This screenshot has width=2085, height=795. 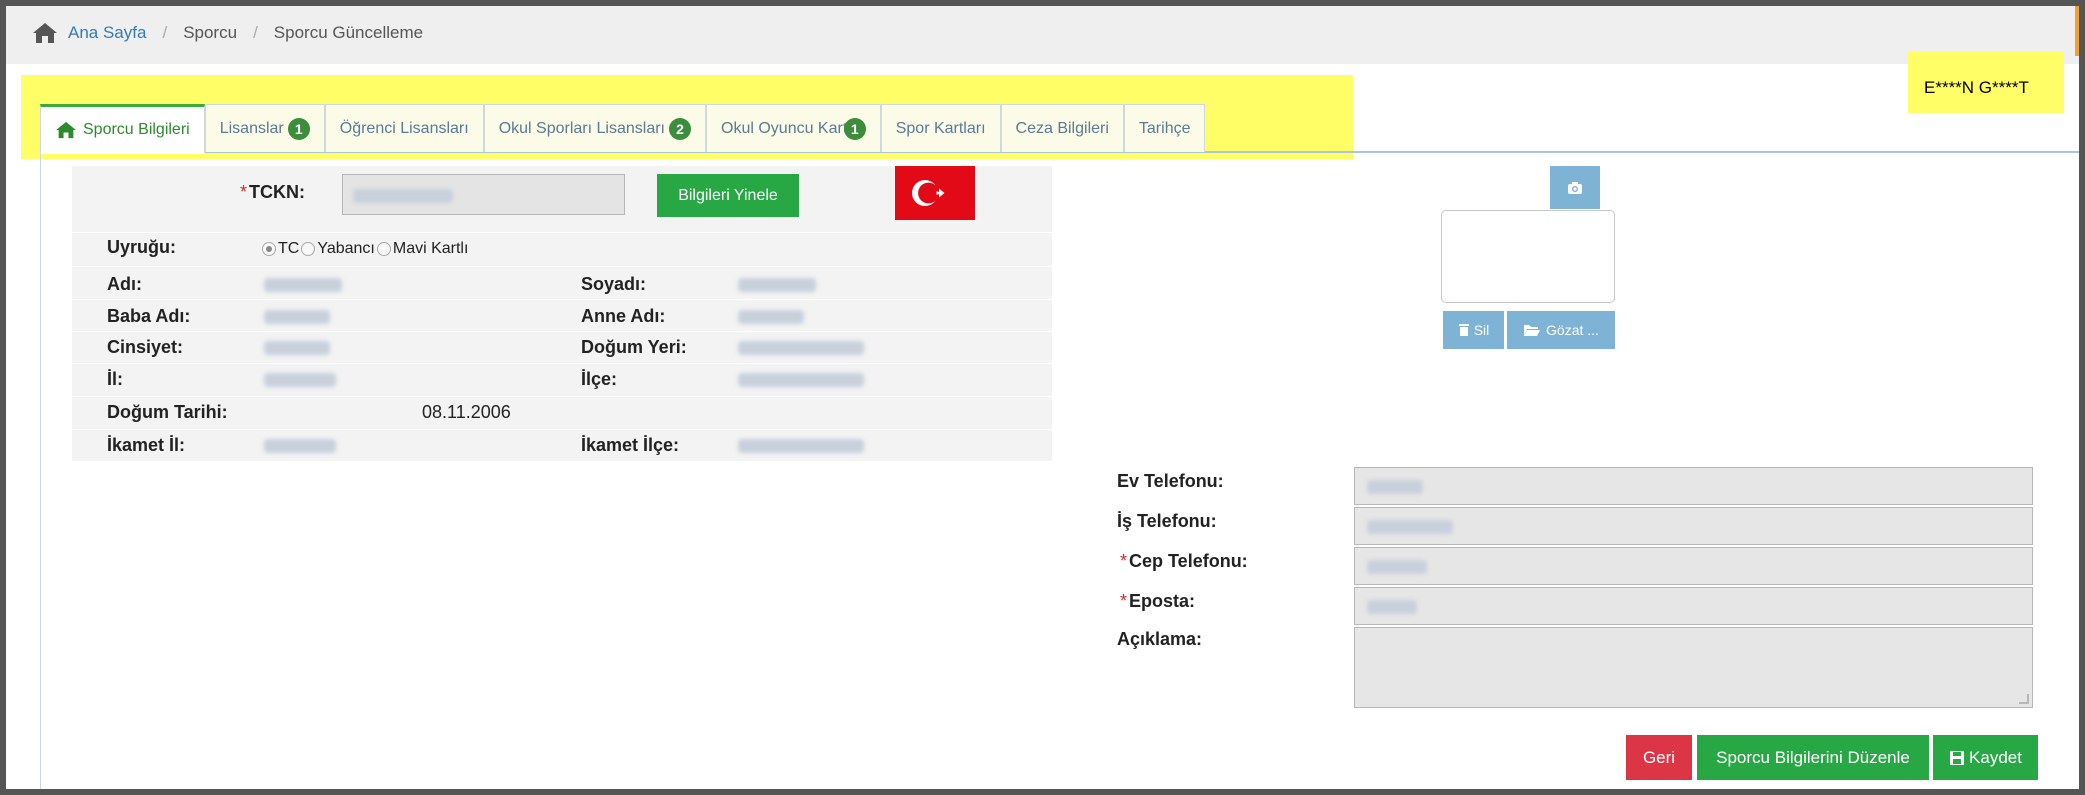 What do you see at coordinates (348, 32) in the screenshot?
I see `breadcrumb-current: Sporcu Güncelleme` at bounding box center [348, 32].